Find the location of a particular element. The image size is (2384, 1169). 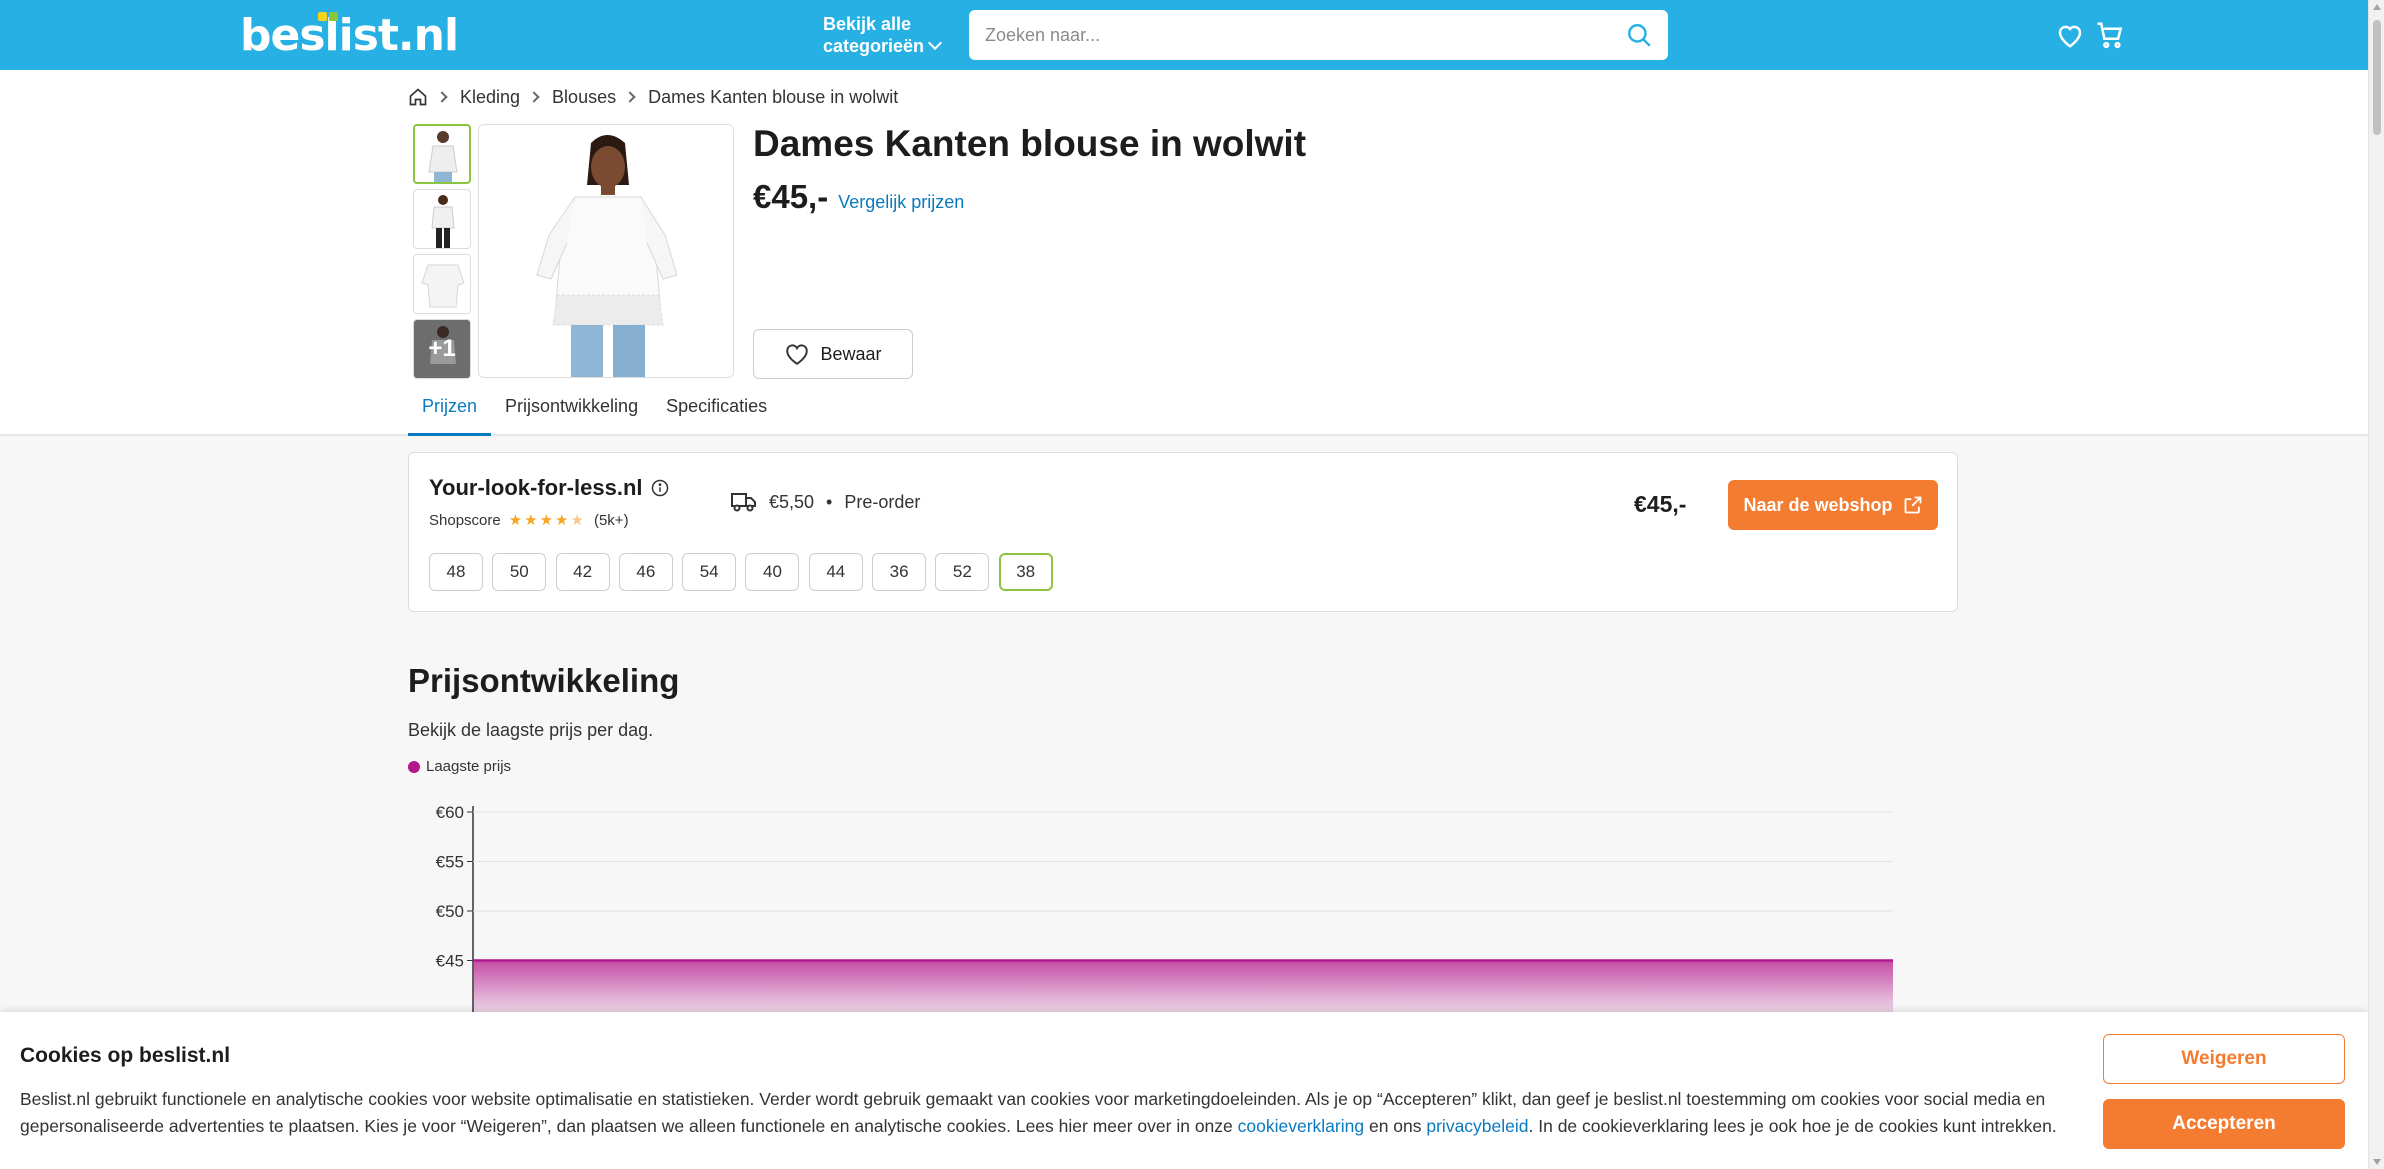

size-option: 46 is located at coordinates (645, 572).